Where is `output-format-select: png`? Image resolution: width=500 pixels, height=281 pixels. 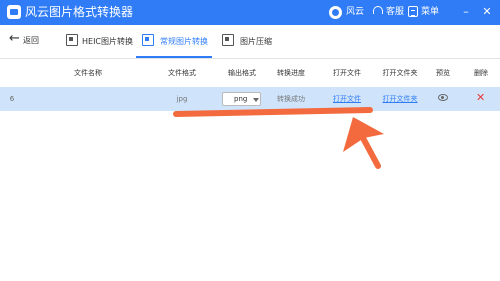 output-format-select: png is located at coordinates (241, 99).